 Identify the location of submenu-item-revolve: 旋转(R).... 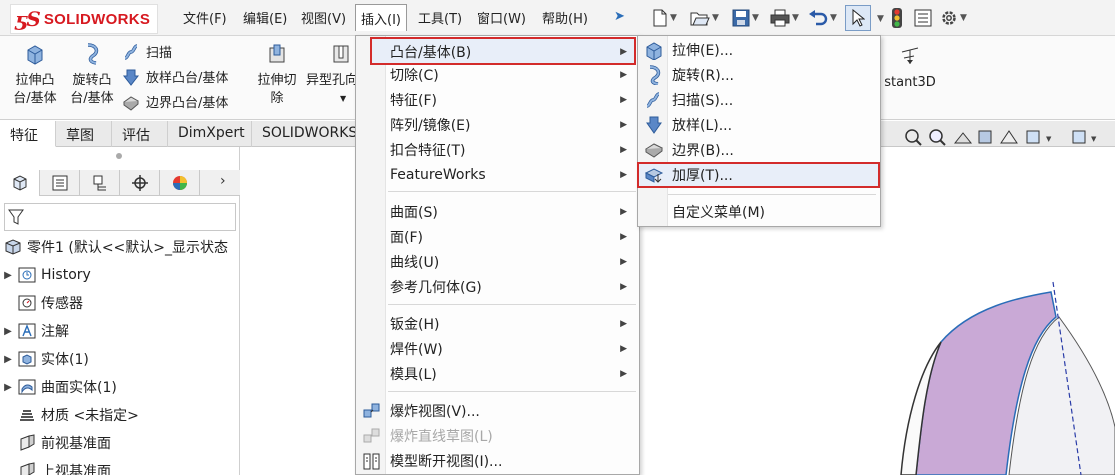
(772, 74).